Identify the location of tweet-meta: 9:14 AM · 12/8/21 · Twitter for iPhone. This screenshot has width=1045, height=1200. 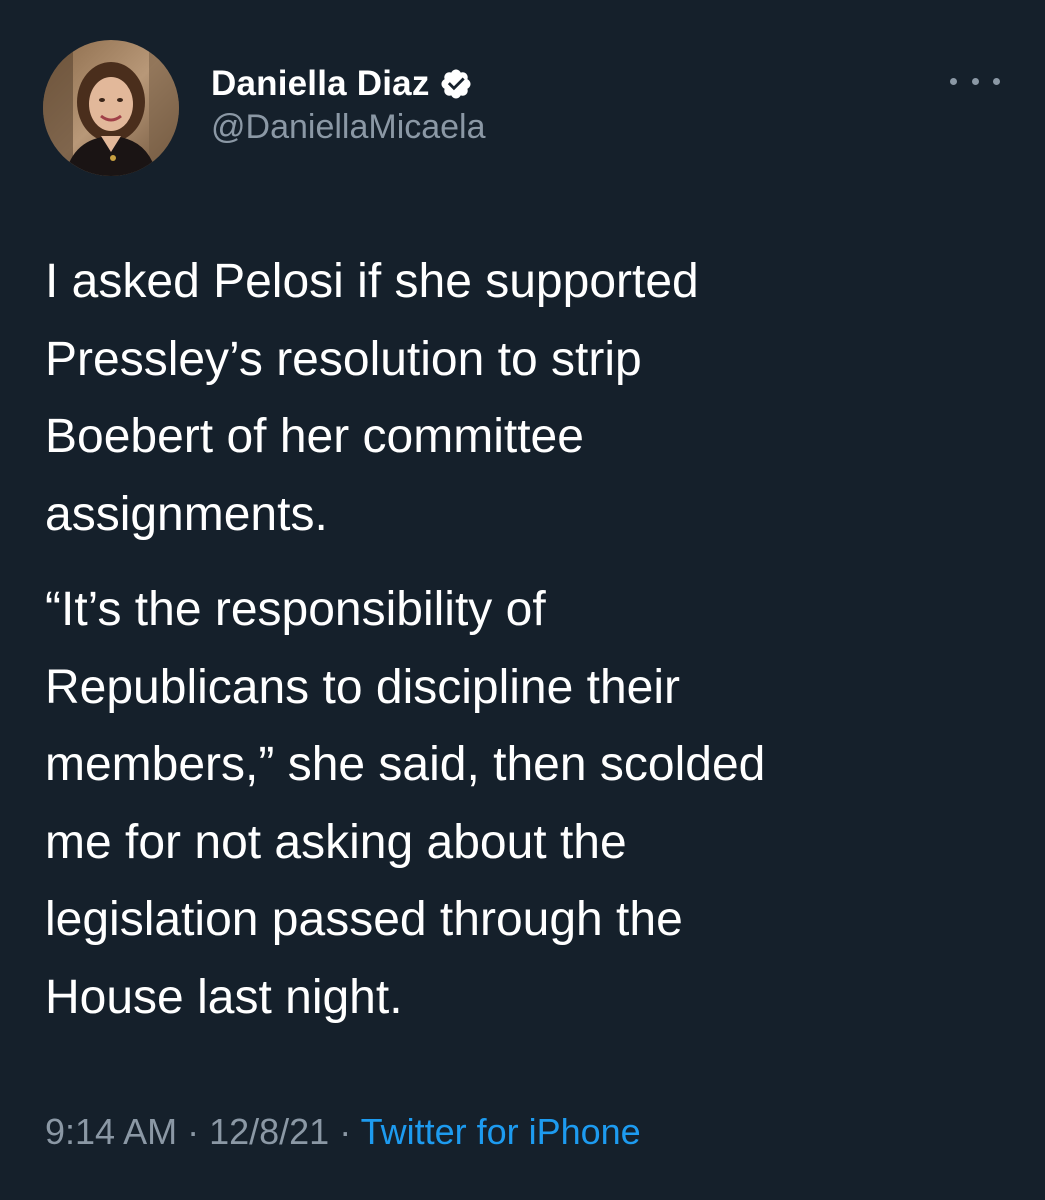
(343, 1132).